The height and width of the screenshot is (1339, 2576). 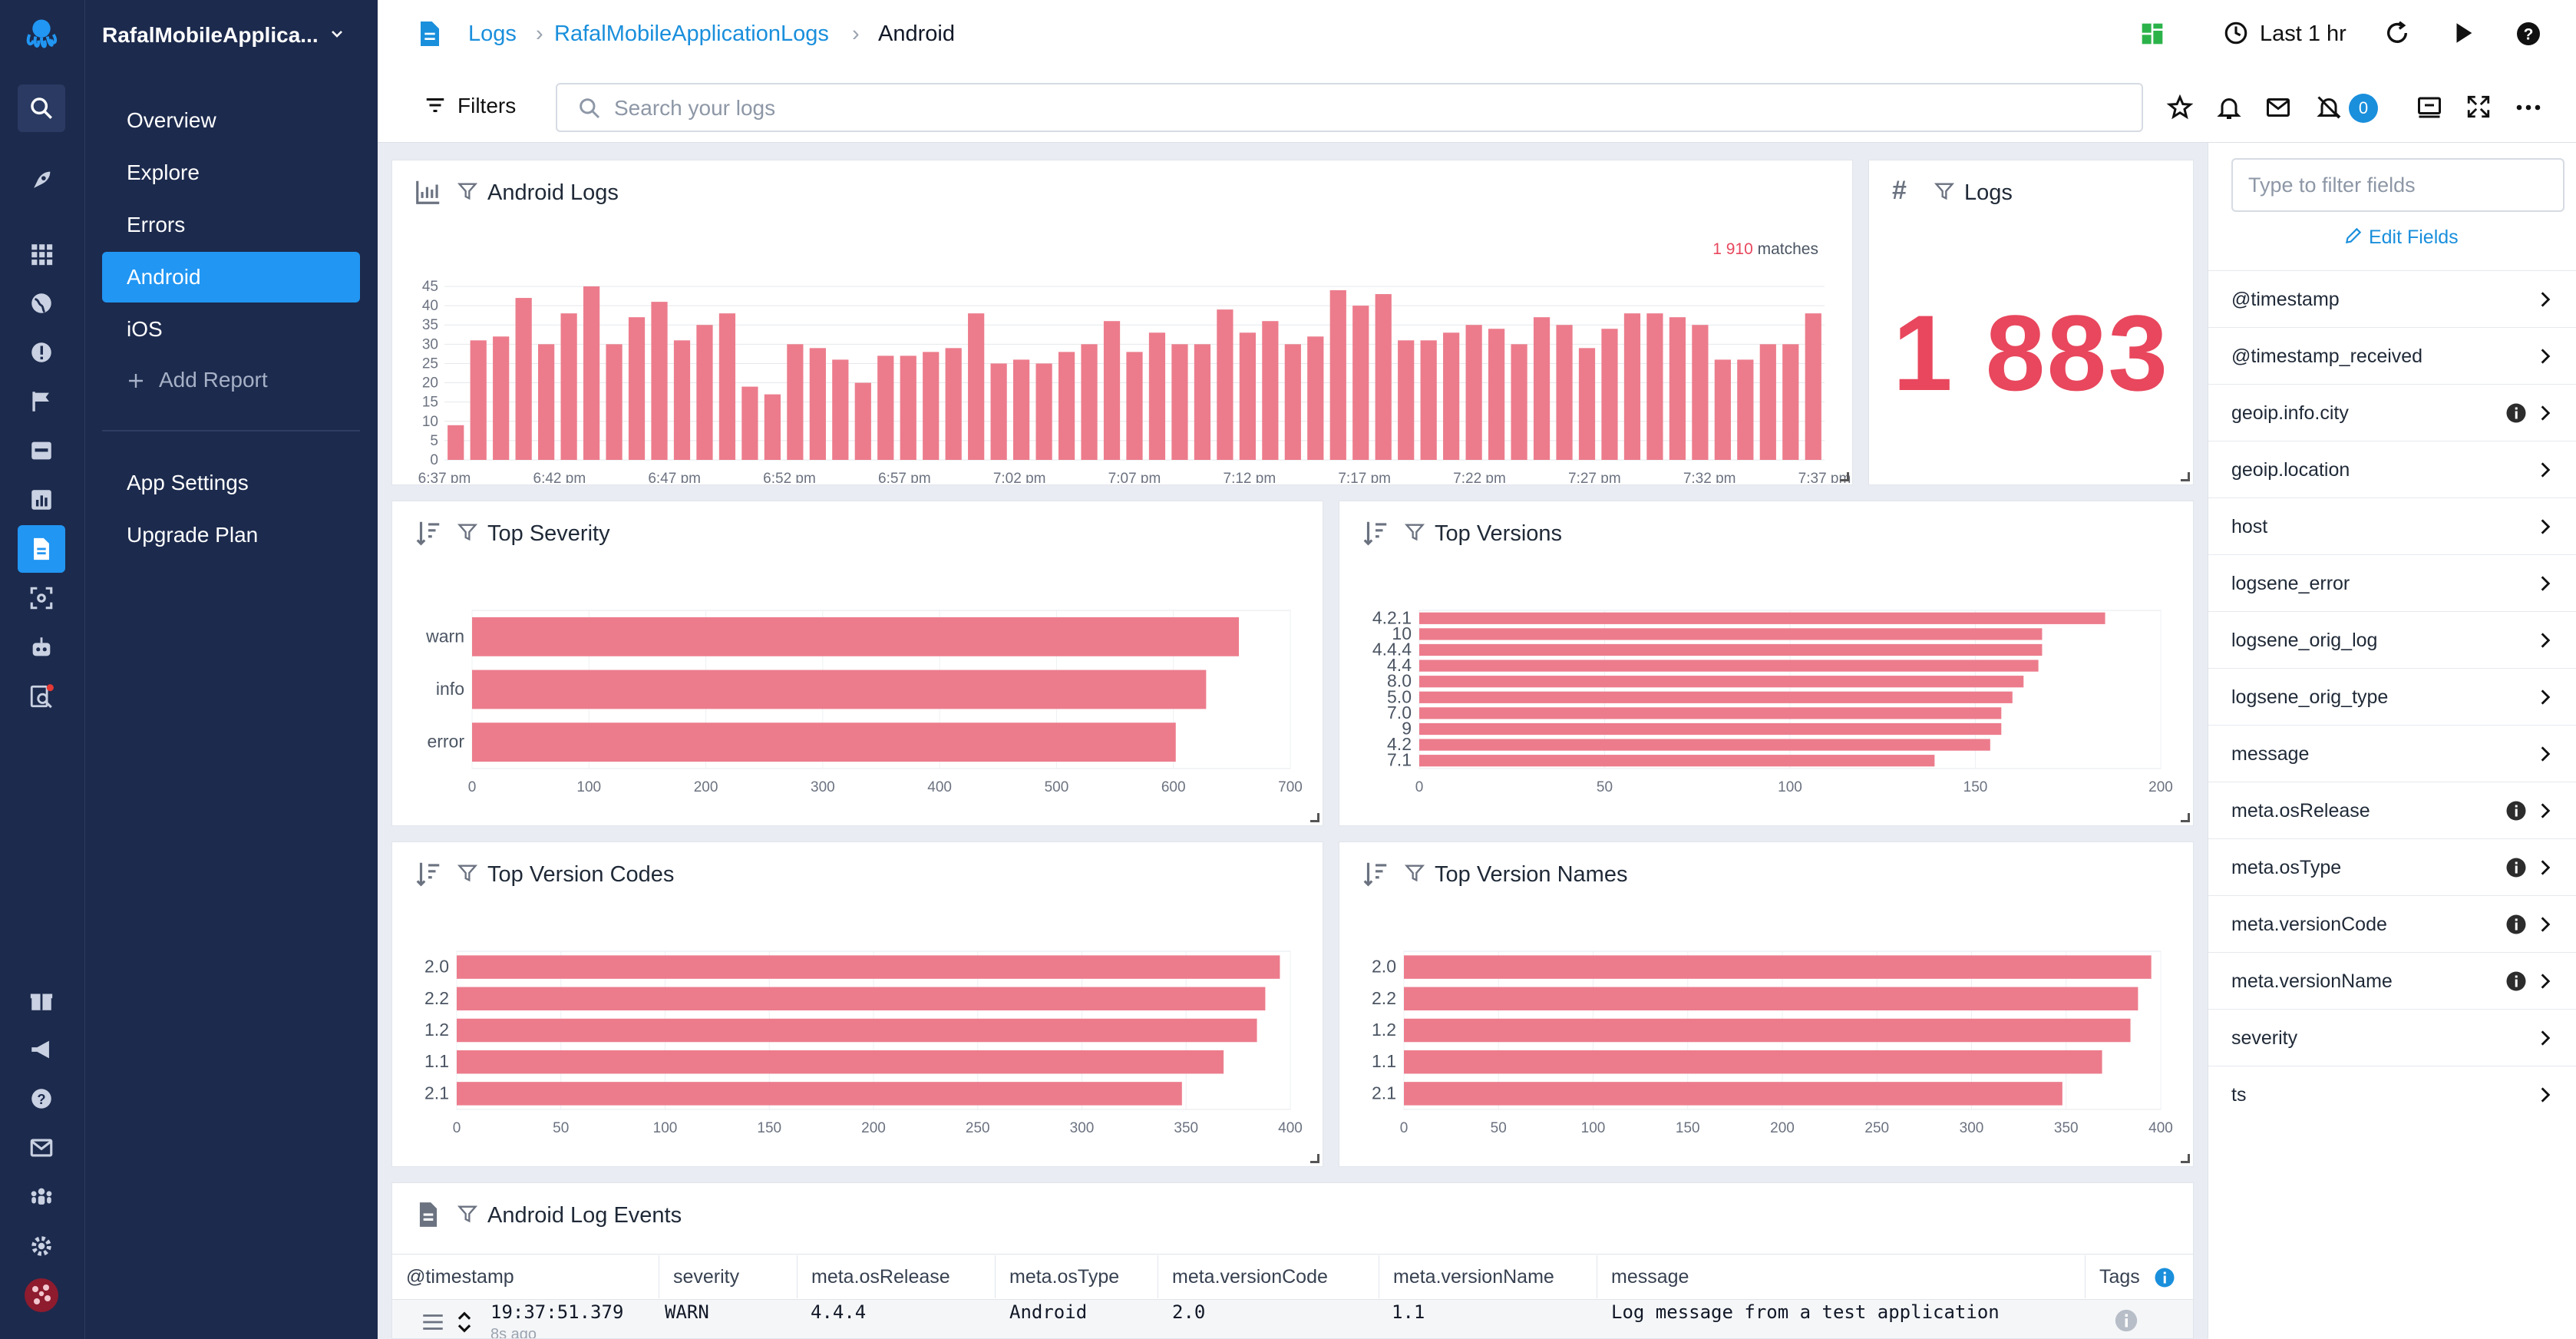 What do you see at coordinates (2397, 33) in the screenshot?
I see `refresh-icon` at bounding box center [2397, 33].